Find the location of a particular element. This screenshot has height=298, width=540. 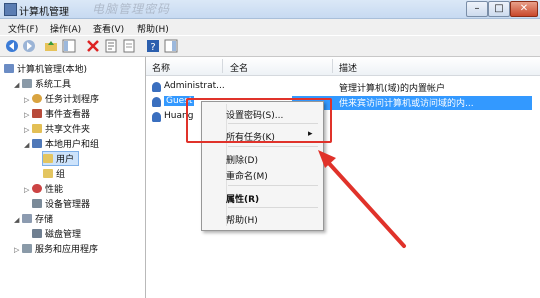

delete-icon is located at coordinates (93, 46).